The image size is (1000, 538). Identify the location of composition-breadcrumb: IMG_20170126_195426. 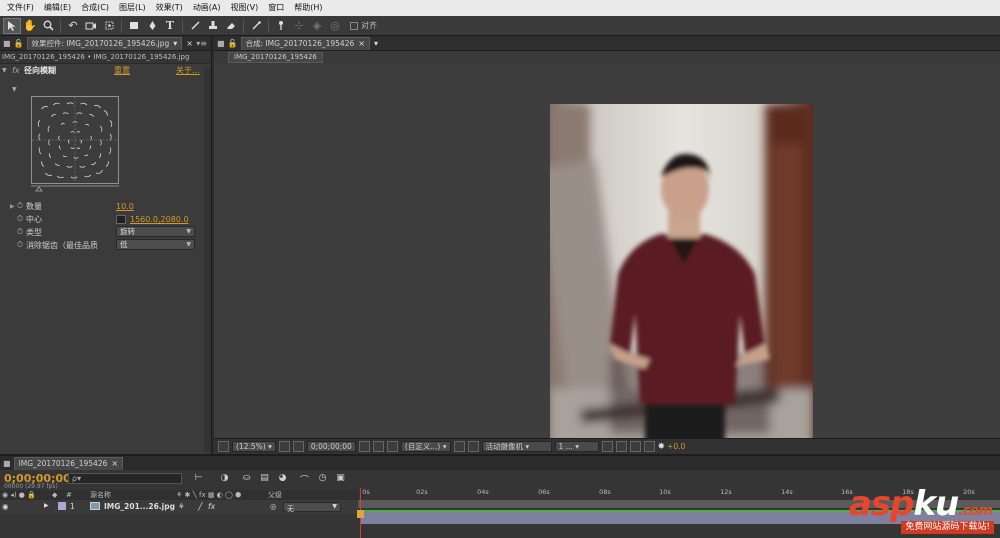
(275, 57).